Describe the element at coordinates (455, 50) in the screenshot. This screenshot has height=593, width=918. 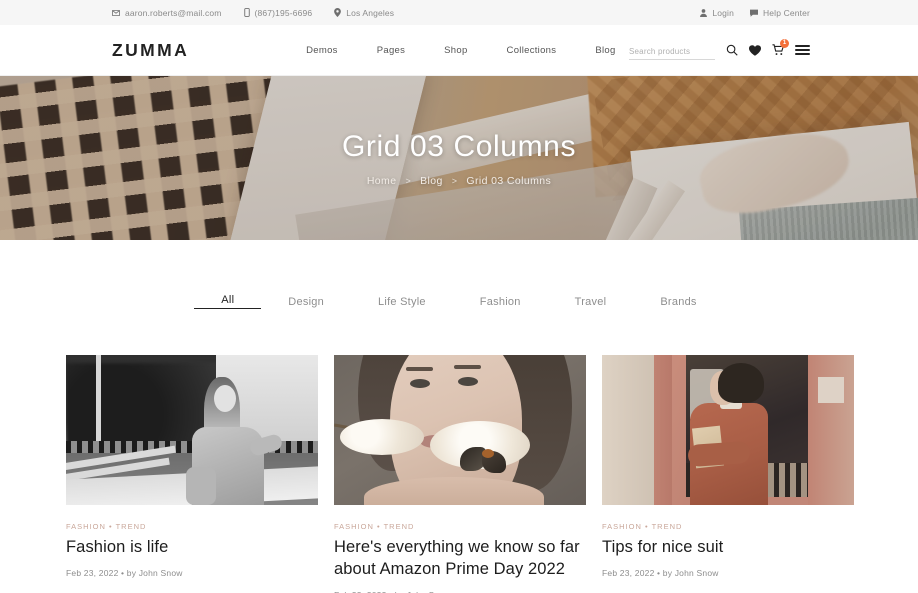
I see `nav-item-shop: Shop` at that location.